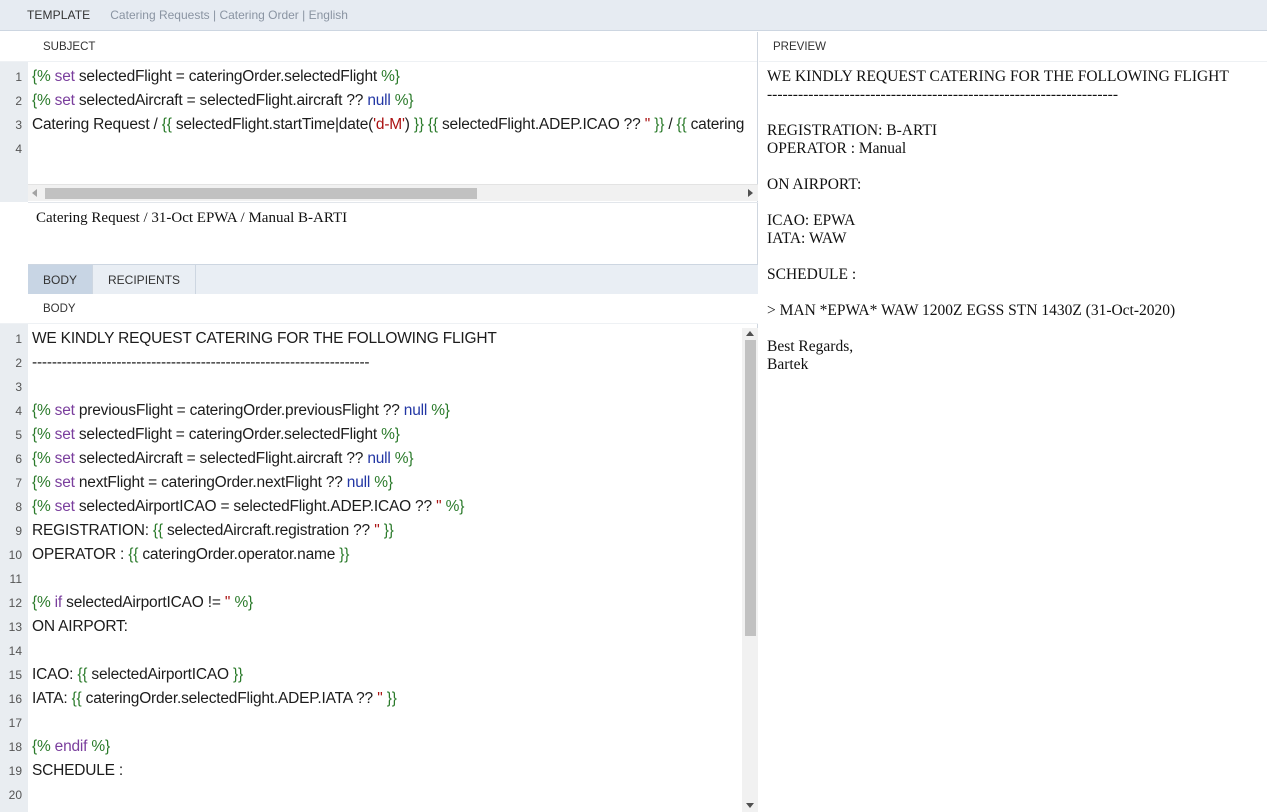 Image resolution: width=1267 pixels, height=812 pixels. I want to click on preview-header: PREVIEW, so click(1013, 47).